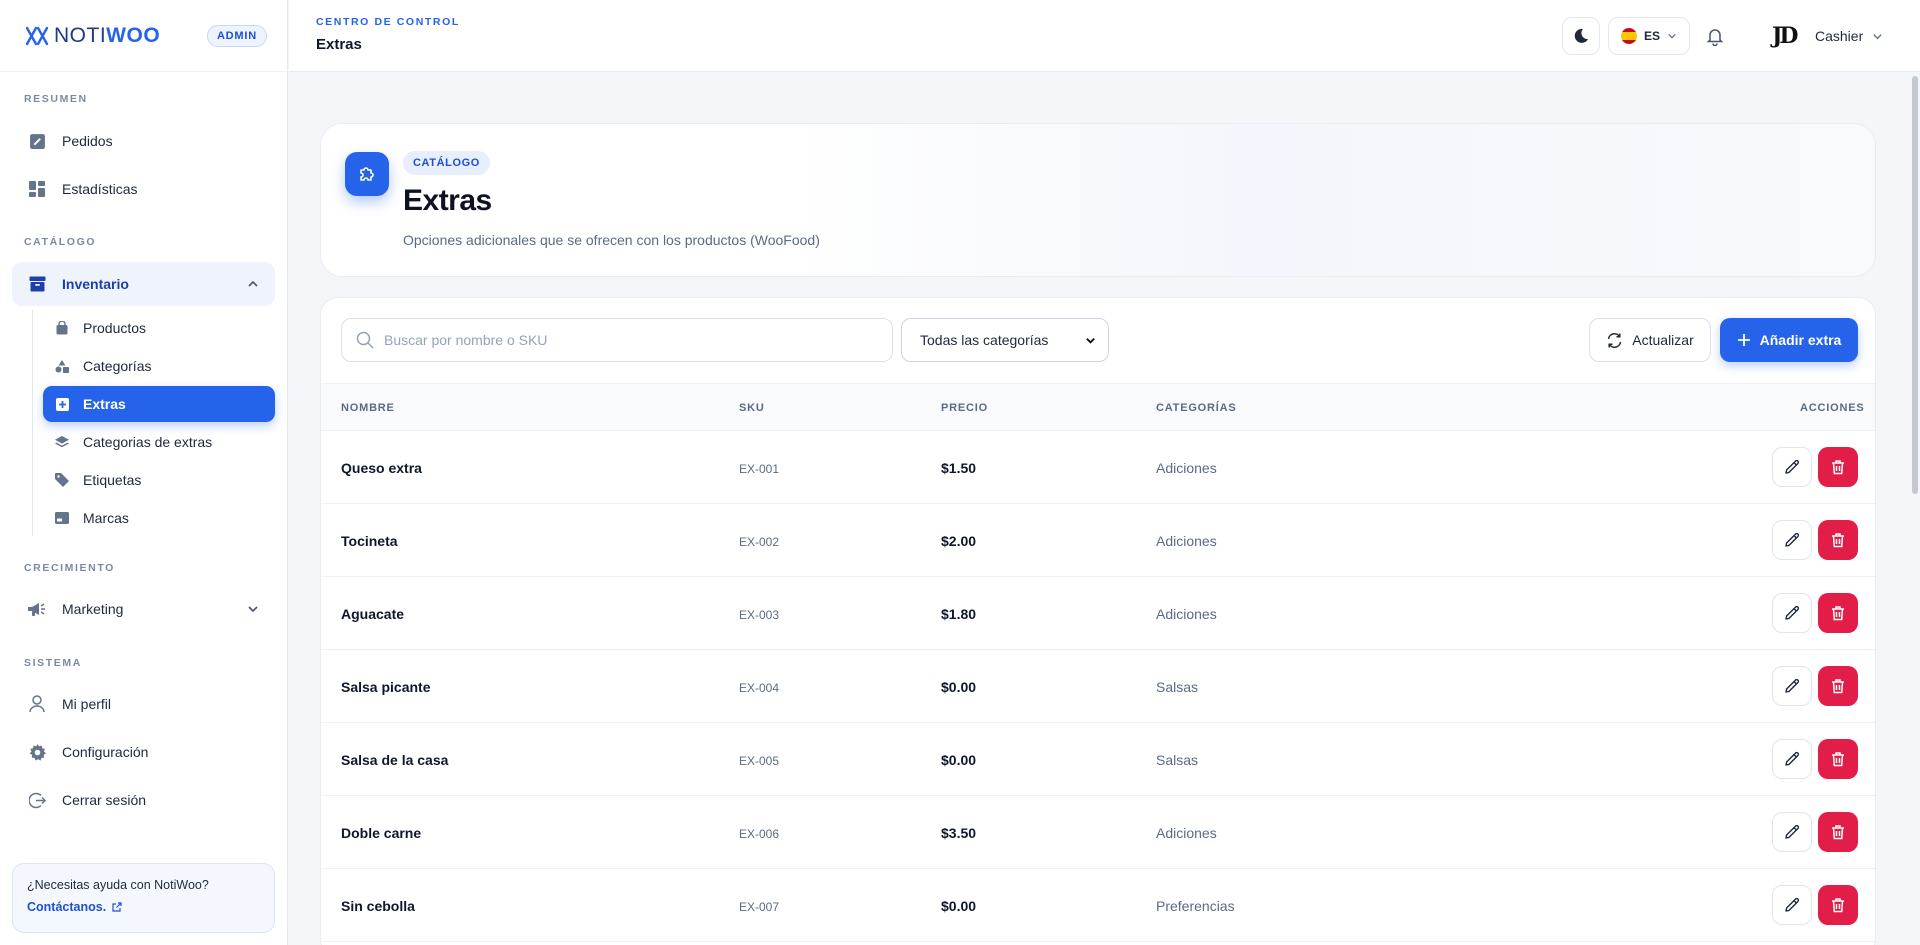 This screenshot has height=945, width=1920. What do you see at coordinates (159, 366) in the screenshot?
I see `sidebar-subitem-categorias: Categorías` at bounding box center [159, 366].